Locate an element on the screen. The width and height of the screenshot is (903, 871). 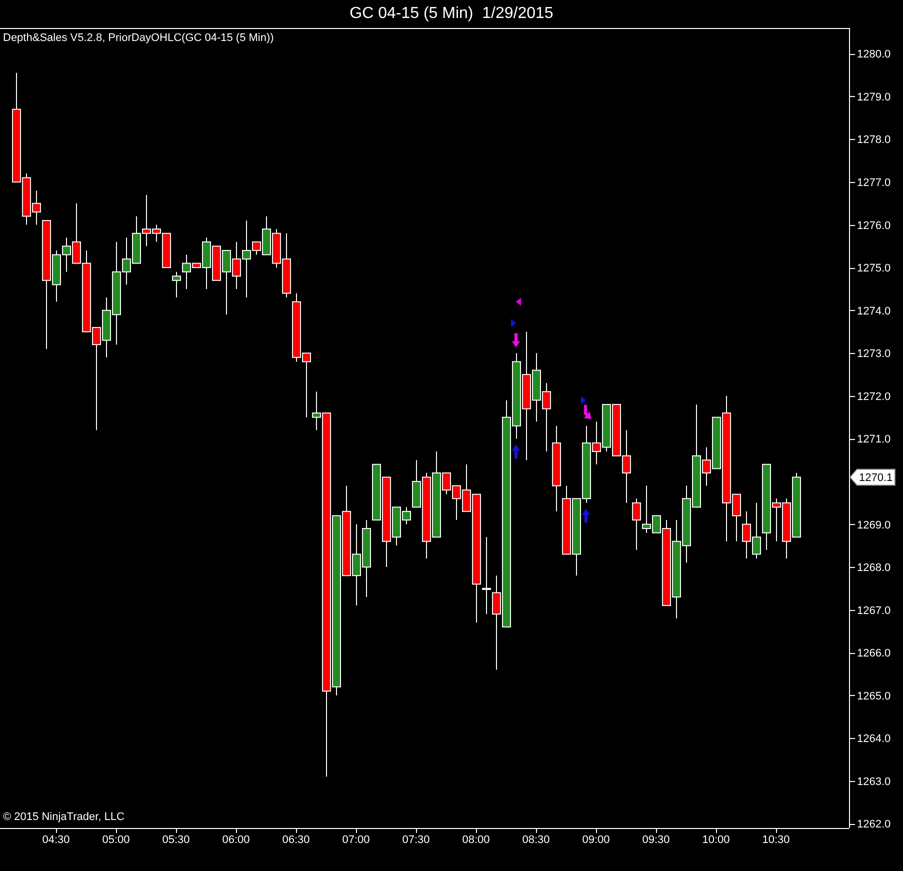
time-label: 06:00 is located at coordinates (236, 840).